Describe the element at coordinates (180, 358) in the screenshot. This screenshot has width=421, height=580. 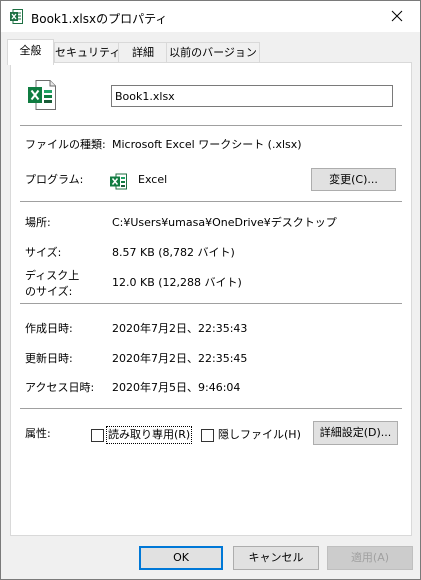
I see `modified-value: 2020年7月2日、22:35:45` at that location.